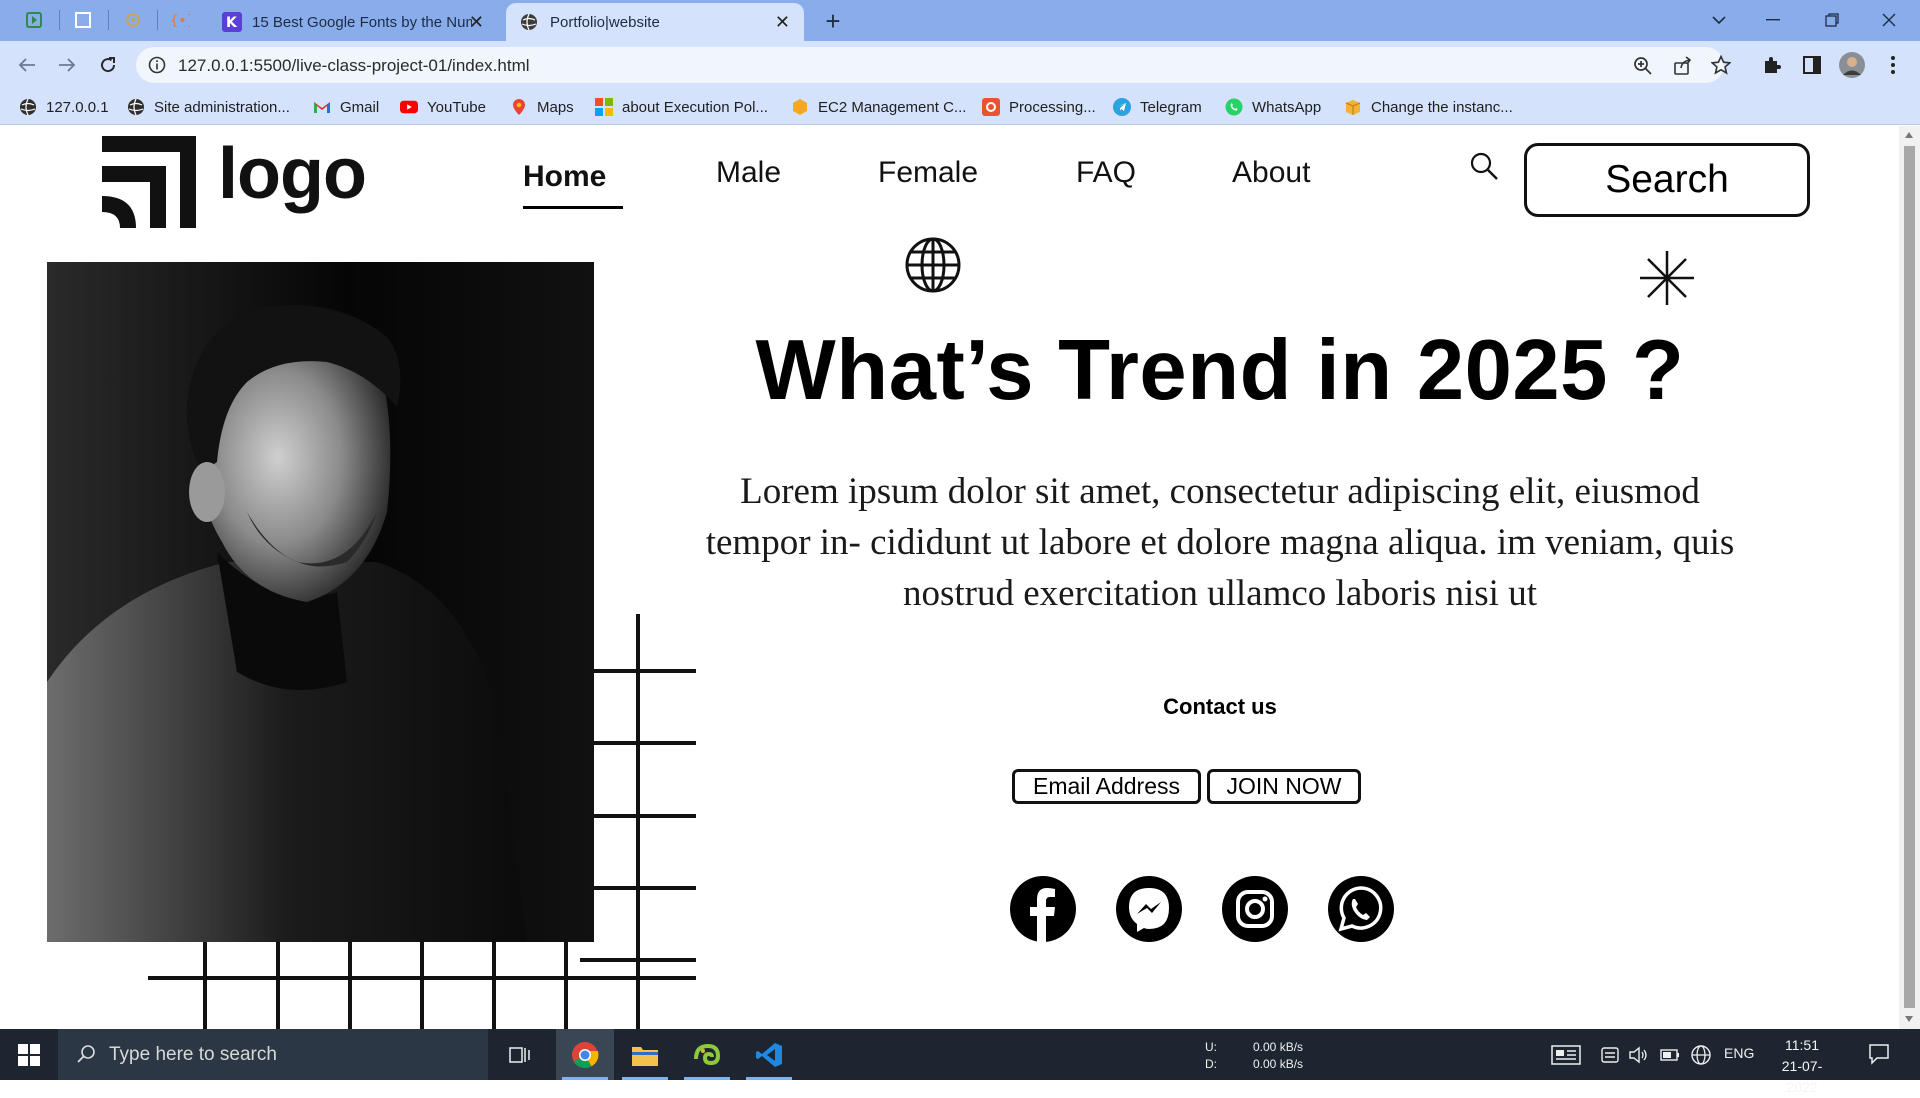  I want to click on share-icon, so click(1683, 66).